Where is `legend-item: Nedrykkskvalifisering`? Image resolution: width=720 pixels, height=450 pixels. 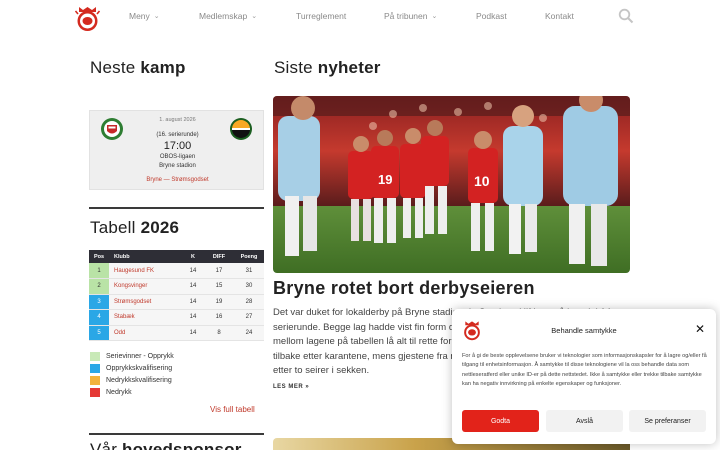
legend-item: Nedrykkskvalifisering is located at coordinates (131, 380).